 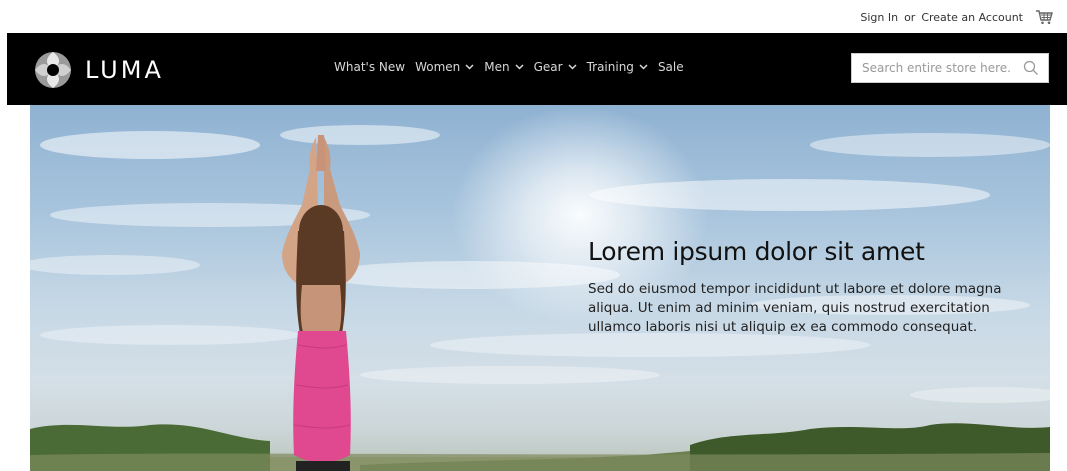 I want to click on nav-item-label: Women, so click(x=438, y=67).